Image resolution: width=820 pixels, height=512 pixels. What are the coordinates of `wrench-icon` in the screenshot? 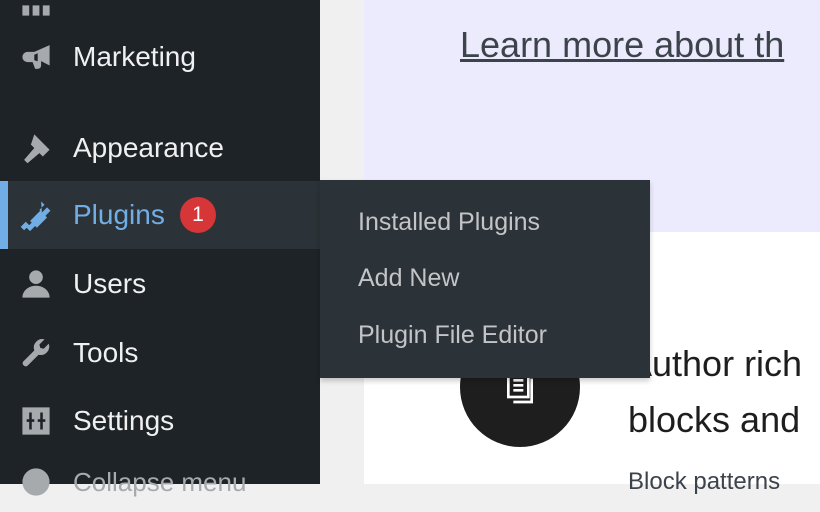 It's located at (36, 353).